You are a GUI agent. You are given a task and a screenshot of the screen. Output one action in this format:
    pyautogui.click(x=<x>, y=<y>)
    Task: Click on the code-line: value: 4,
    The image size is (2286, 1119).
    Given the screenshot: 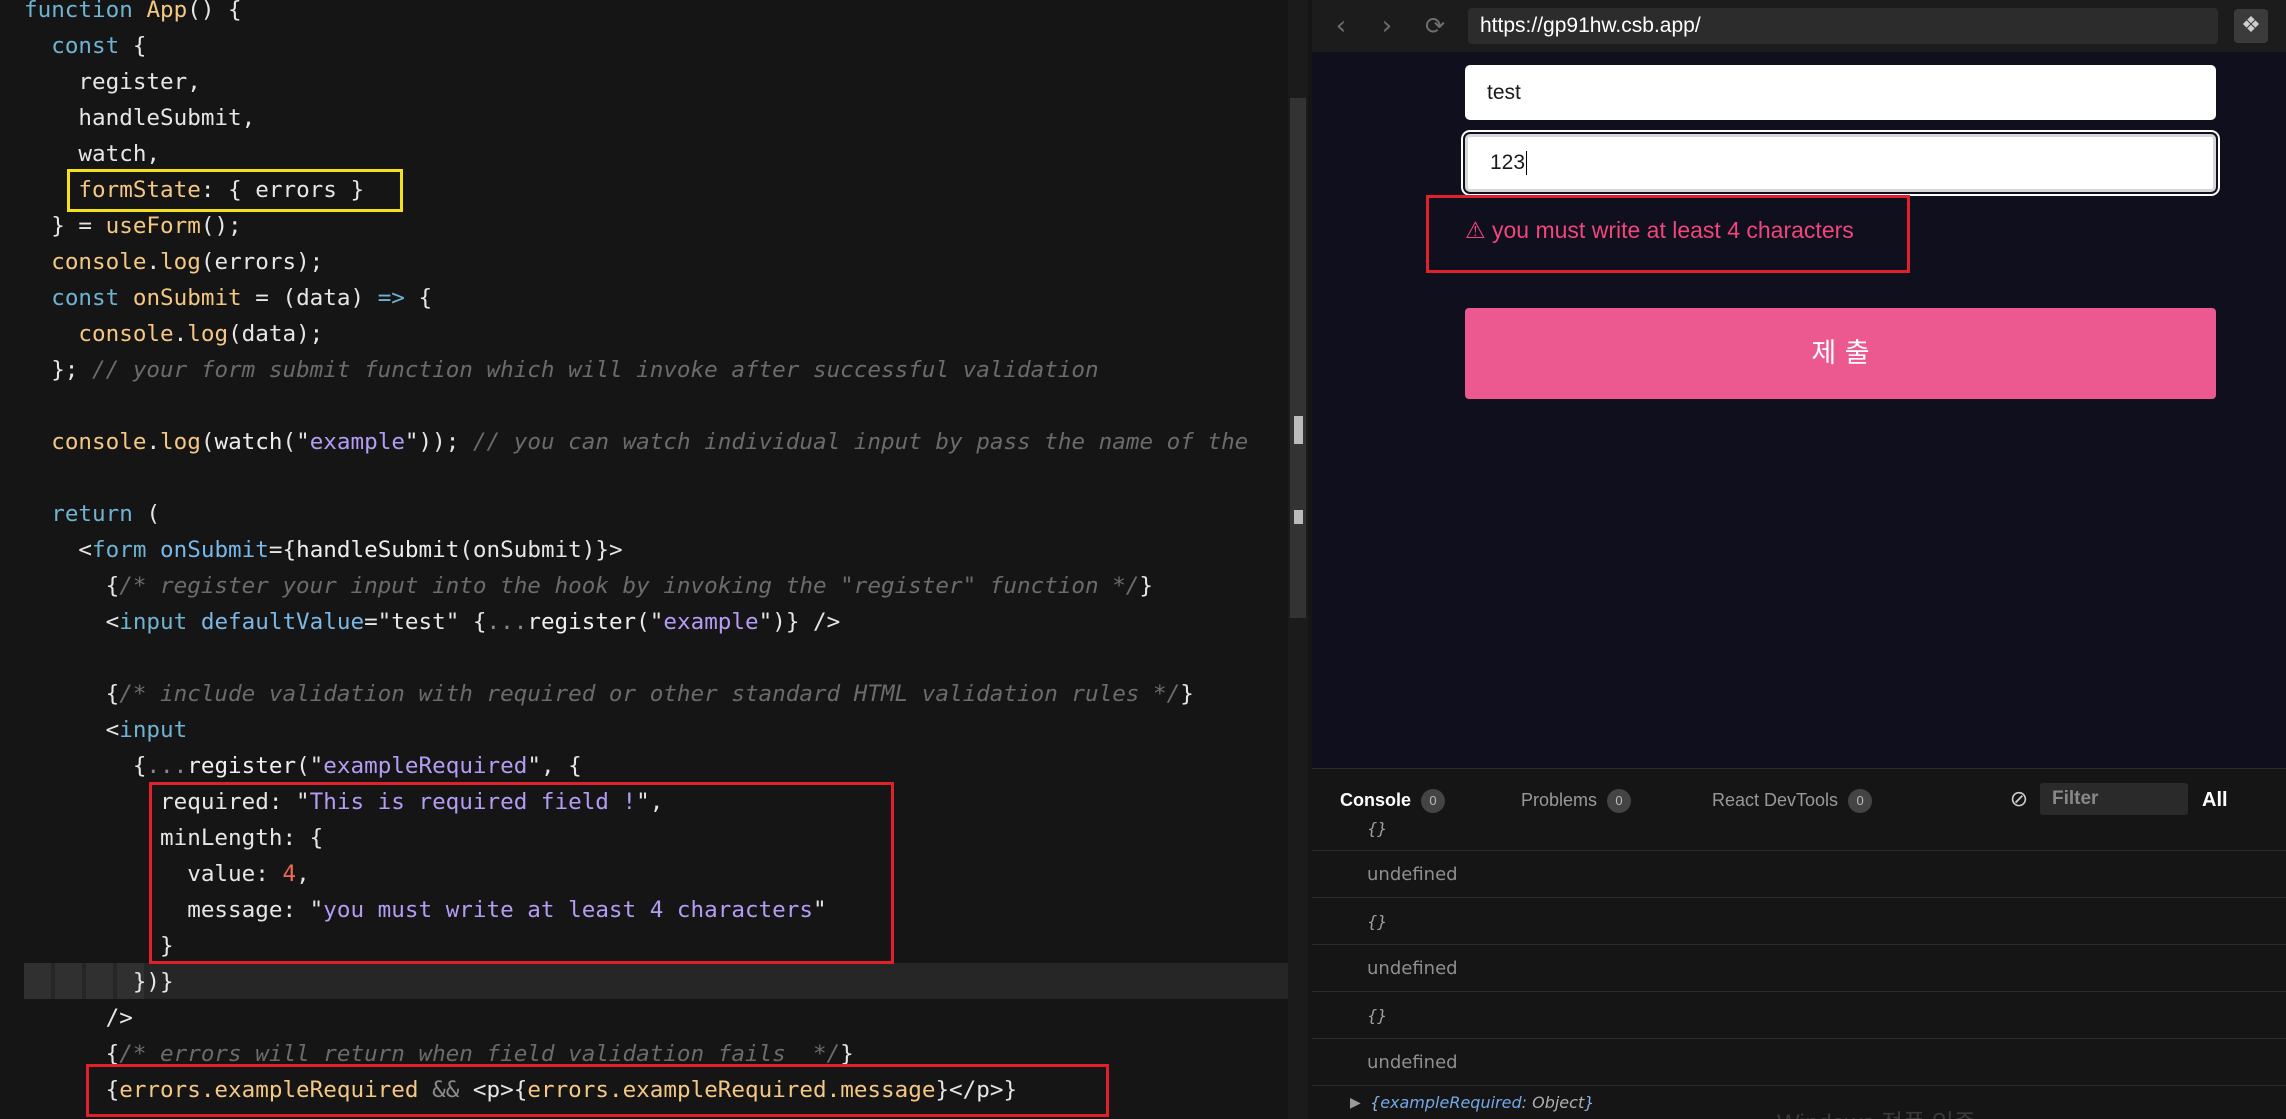 What is the action you would take?
    pyautogui.click(x=166, y=874)
    